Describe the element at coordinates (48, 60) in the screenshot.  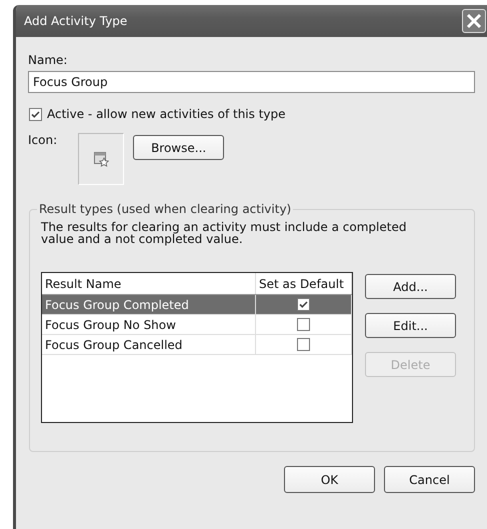
I see `field-label: Name:` at that location.